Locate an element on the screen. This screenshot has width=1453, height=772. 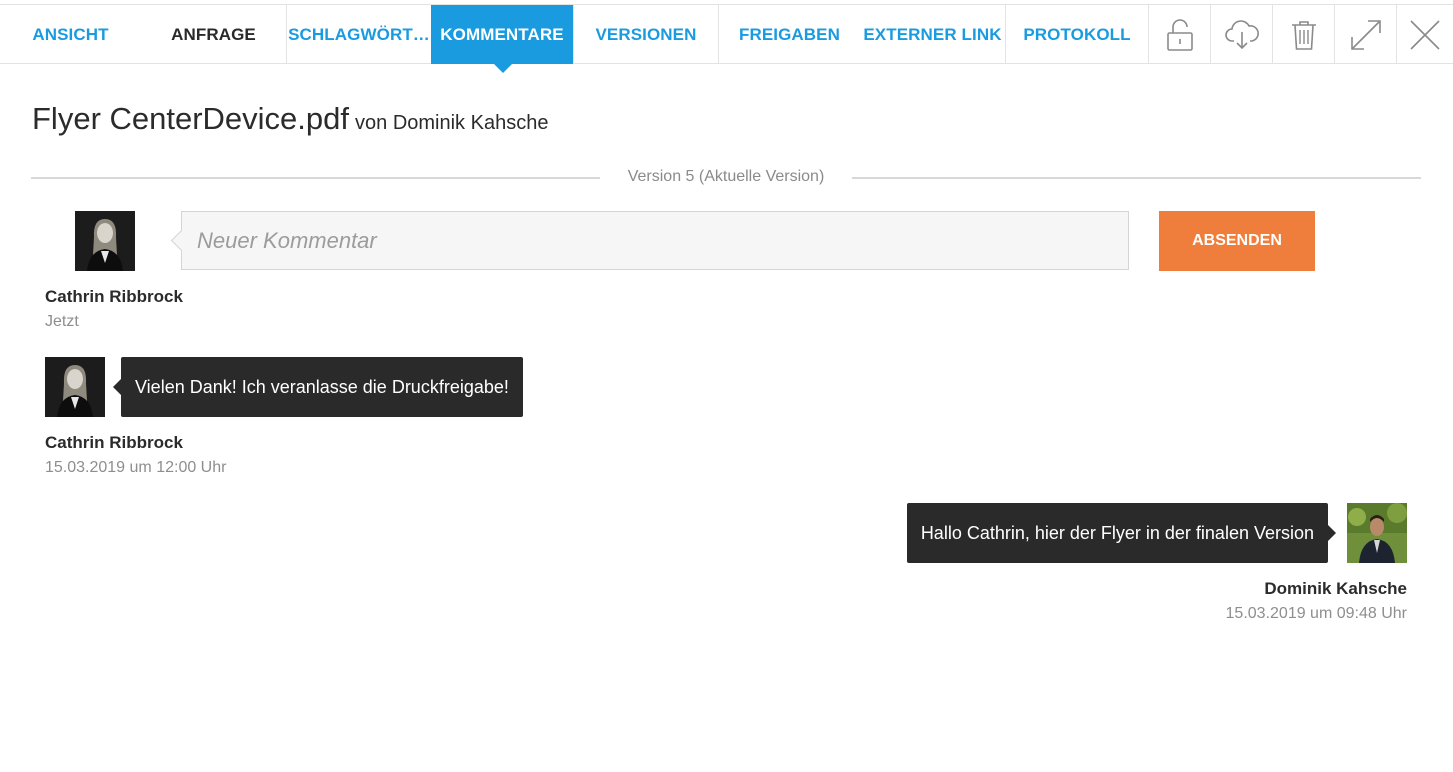
close-button is located at coordinates (1424, 34).